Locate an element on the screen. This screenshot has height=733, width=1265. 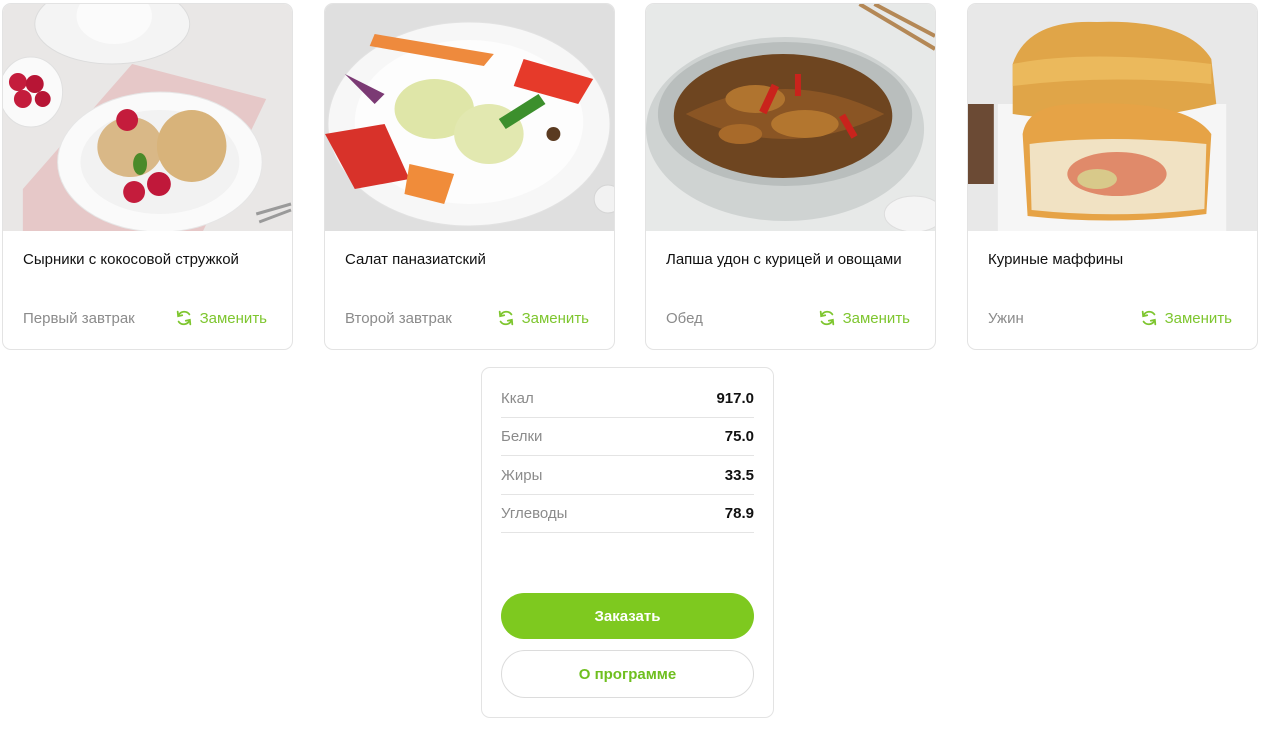
nutrition-row-fat: Жиры 33.5 is located at coordinates (627, 476).